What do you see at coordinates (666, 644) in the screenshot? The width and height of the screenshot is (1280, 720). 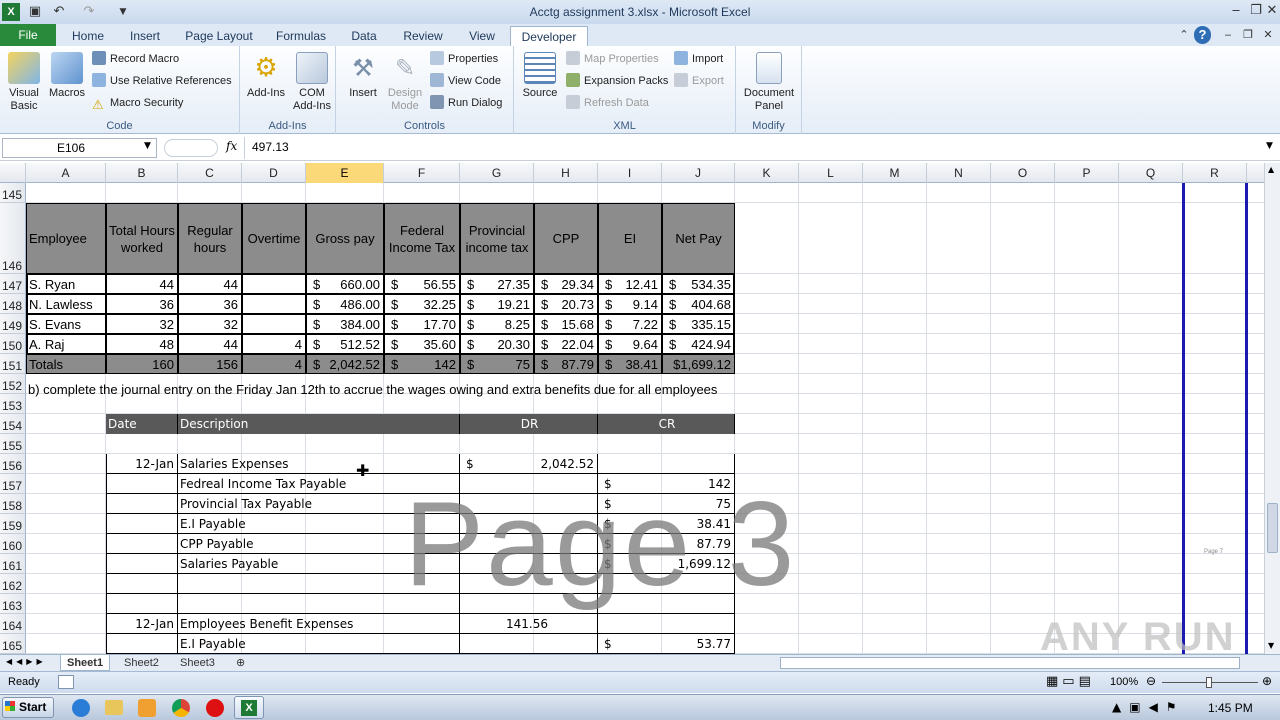 I see `journal-cr-cell: $53.77` at bounding box center [666, 644].